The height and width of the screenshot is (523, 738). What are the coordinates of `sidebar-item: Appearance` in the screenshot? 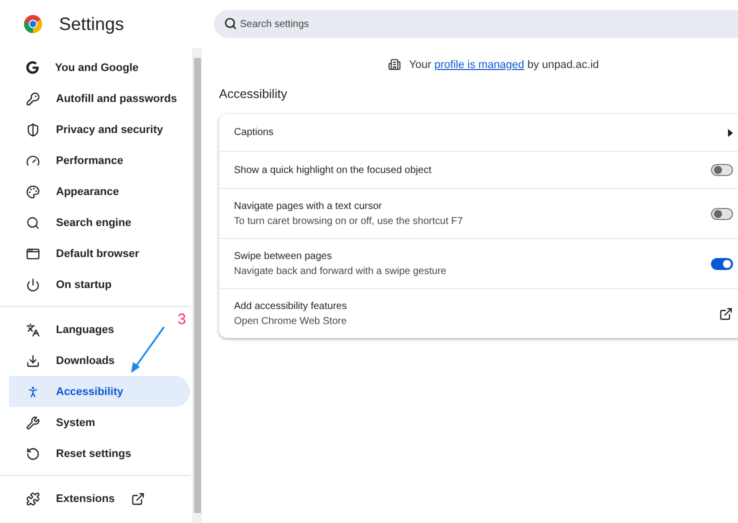 It's located at (68, 191).